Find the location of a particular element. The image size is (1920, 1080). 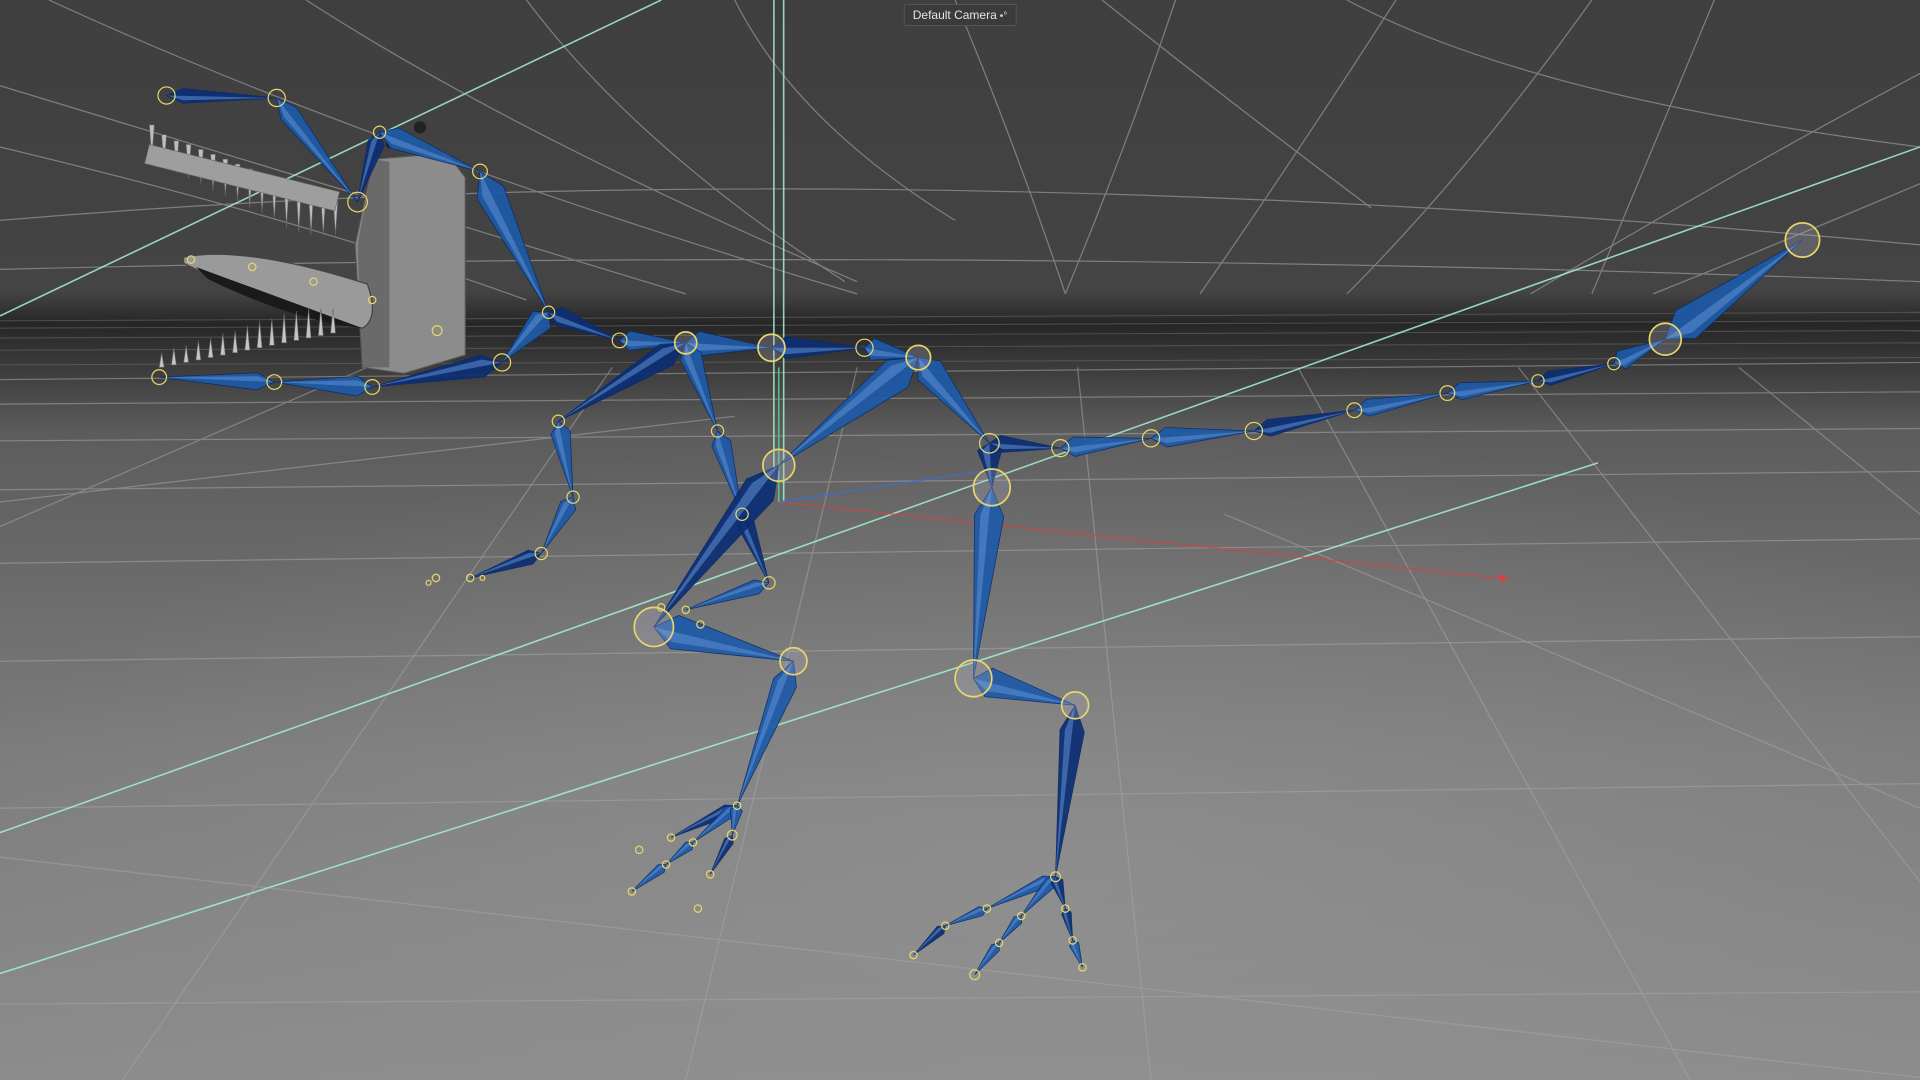

camera-dots-icon: •° is located at coordinates (1003, 16).